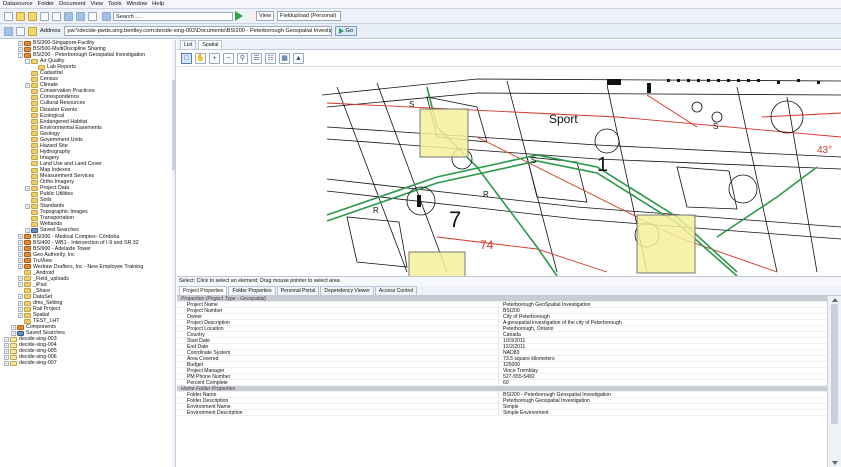 The image size is (841, 467). What do you see at coordinates (20, 16) in the screenshot?
I see `open-folder-icon` at bounding box center [20, 16].